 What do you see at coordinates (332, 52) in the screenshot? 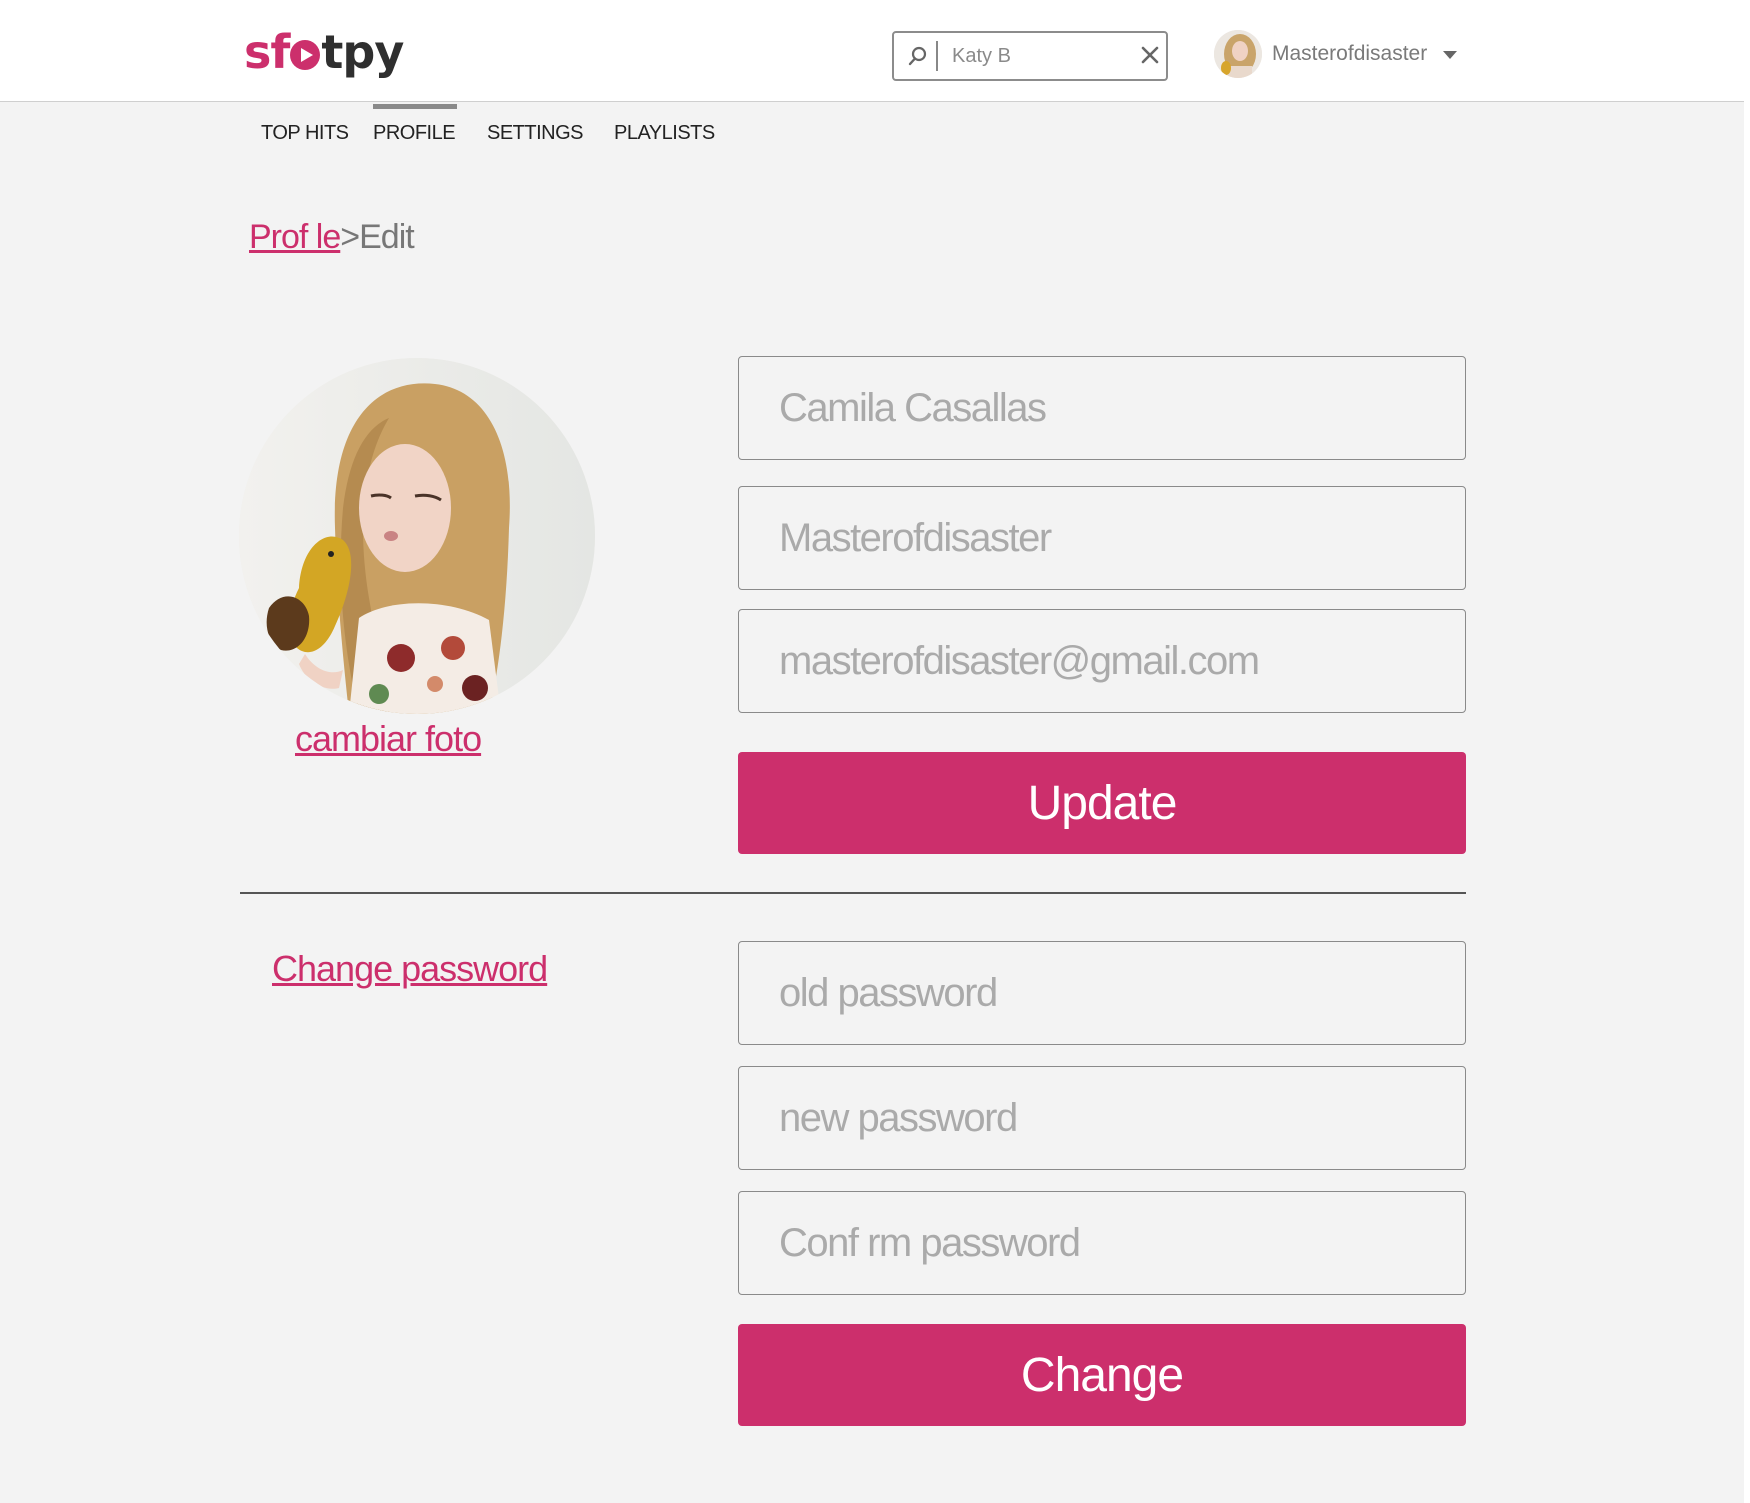
I see `logo-text-mid: t` at bounding box center [332, 52].